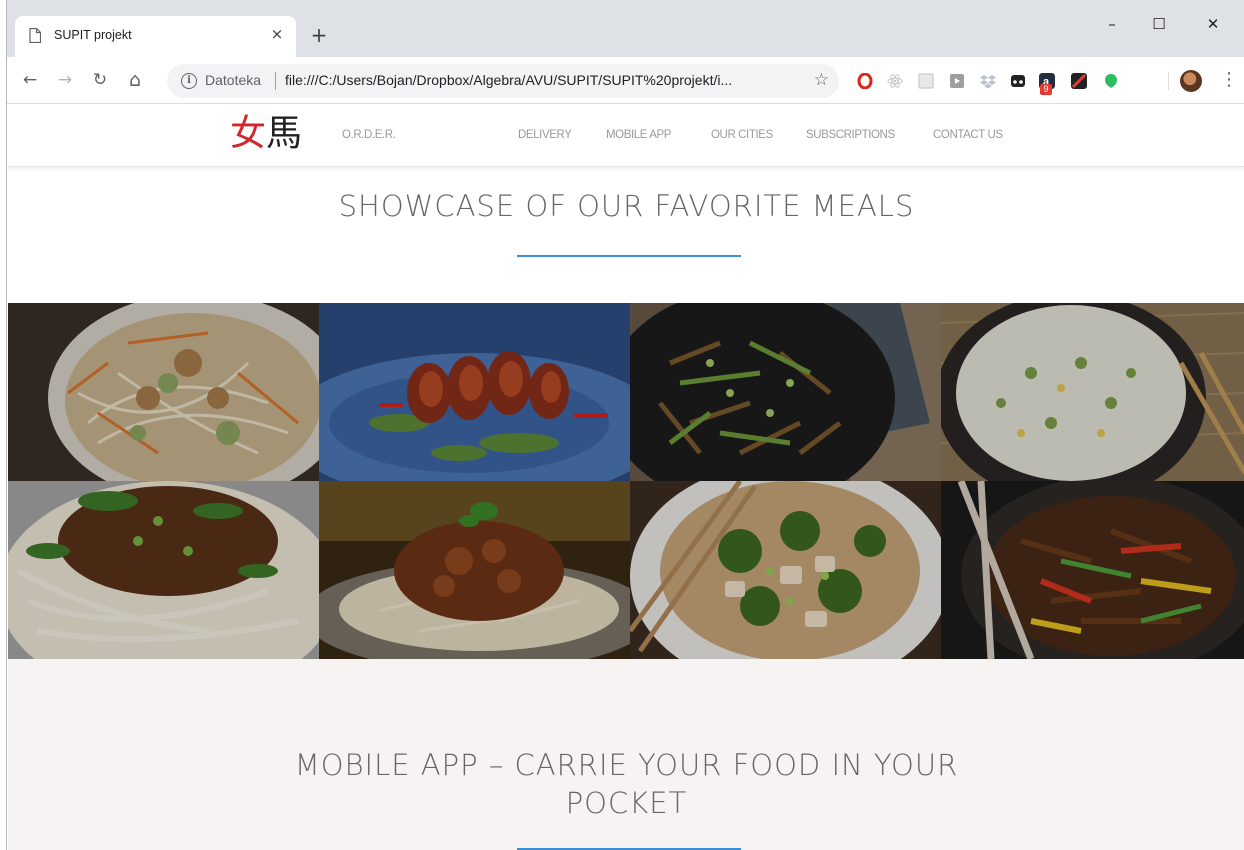 This screenshot has height=850, width=1244. Describe the element at coordinates (1018, 81) in the screenshot. I see `incognito-extension-icon` at that location.